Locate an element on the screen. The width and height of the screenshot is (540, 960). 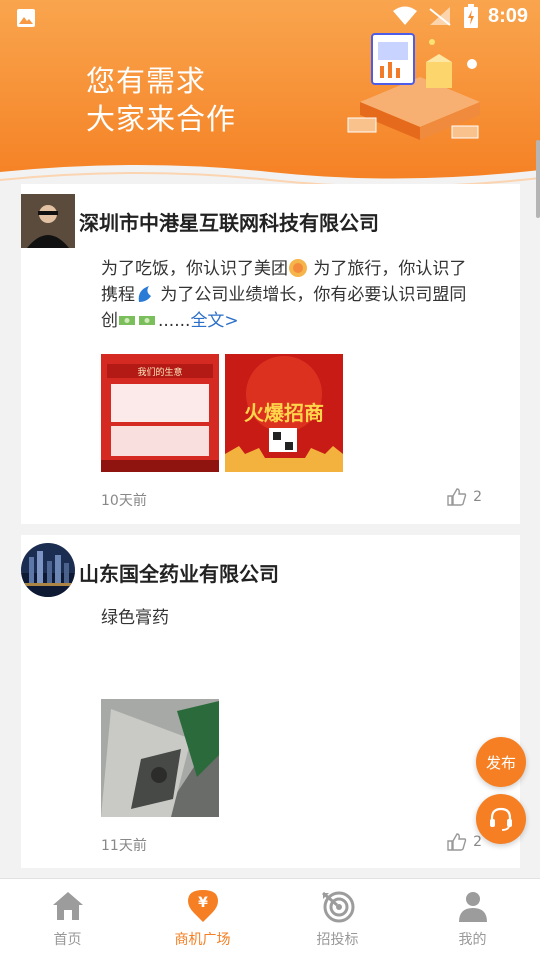
target-icon is located at coordinates (337, 907).